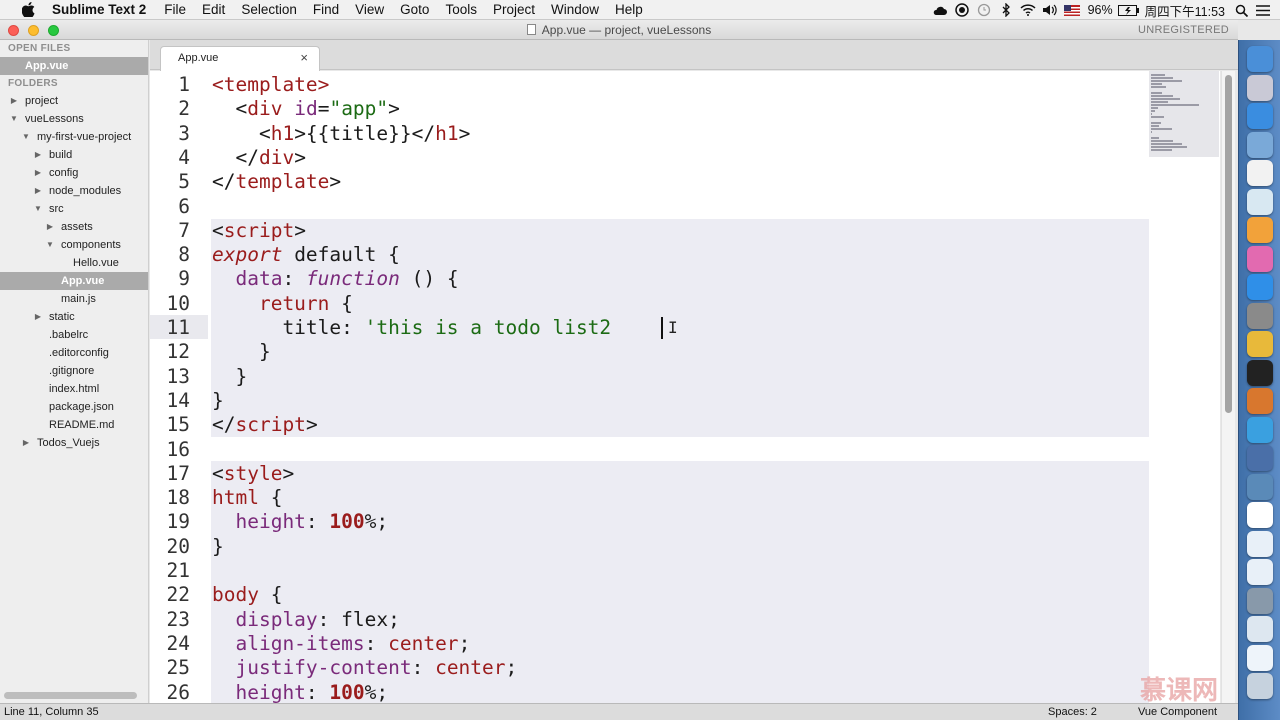  I want to click on sidebar-horizontal-scrollbar, so click(70, 695).